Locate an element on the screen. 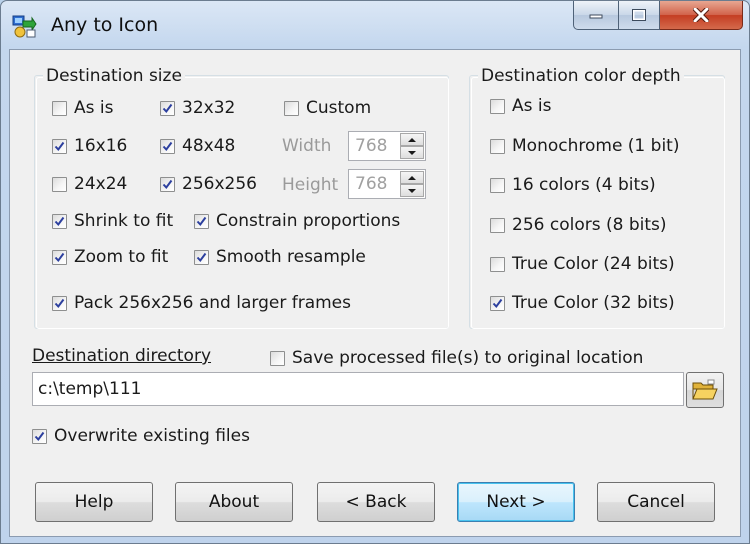  checkbox-256x256: 256x256 is located at coordinates (208, 184).